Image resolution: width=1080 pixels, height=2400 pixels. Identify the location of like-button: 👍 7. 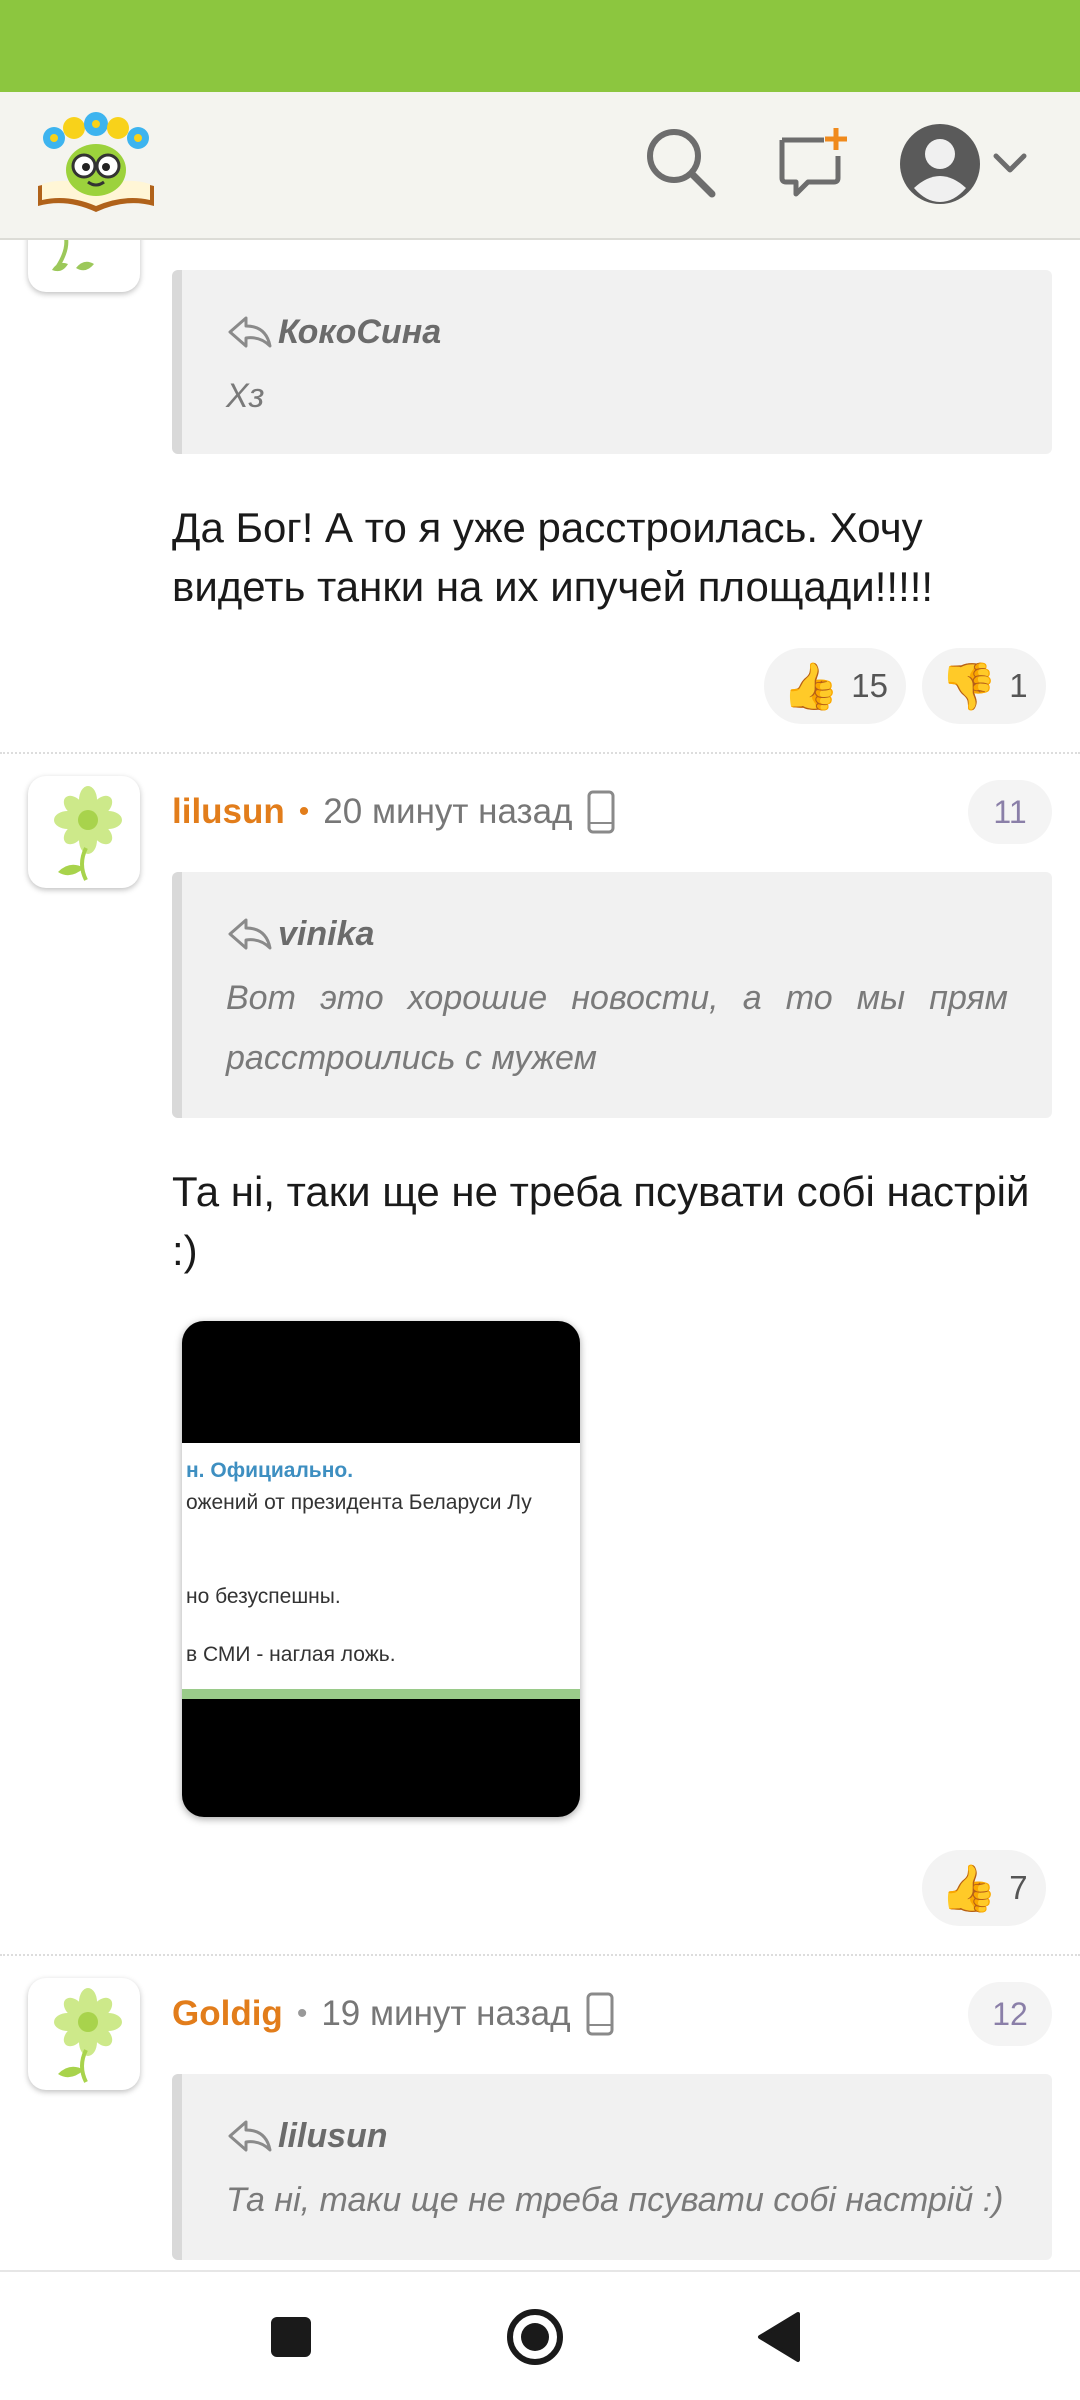
(984, 1888).